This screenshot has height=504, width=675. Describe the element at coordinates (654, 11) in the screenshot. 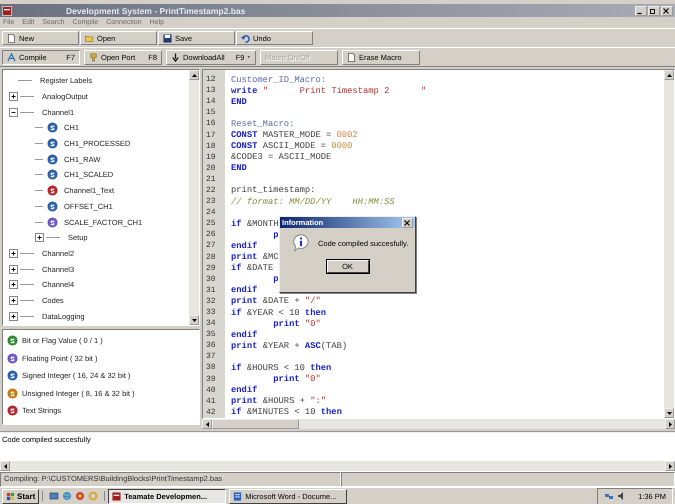

I see `restore-button` at that location.